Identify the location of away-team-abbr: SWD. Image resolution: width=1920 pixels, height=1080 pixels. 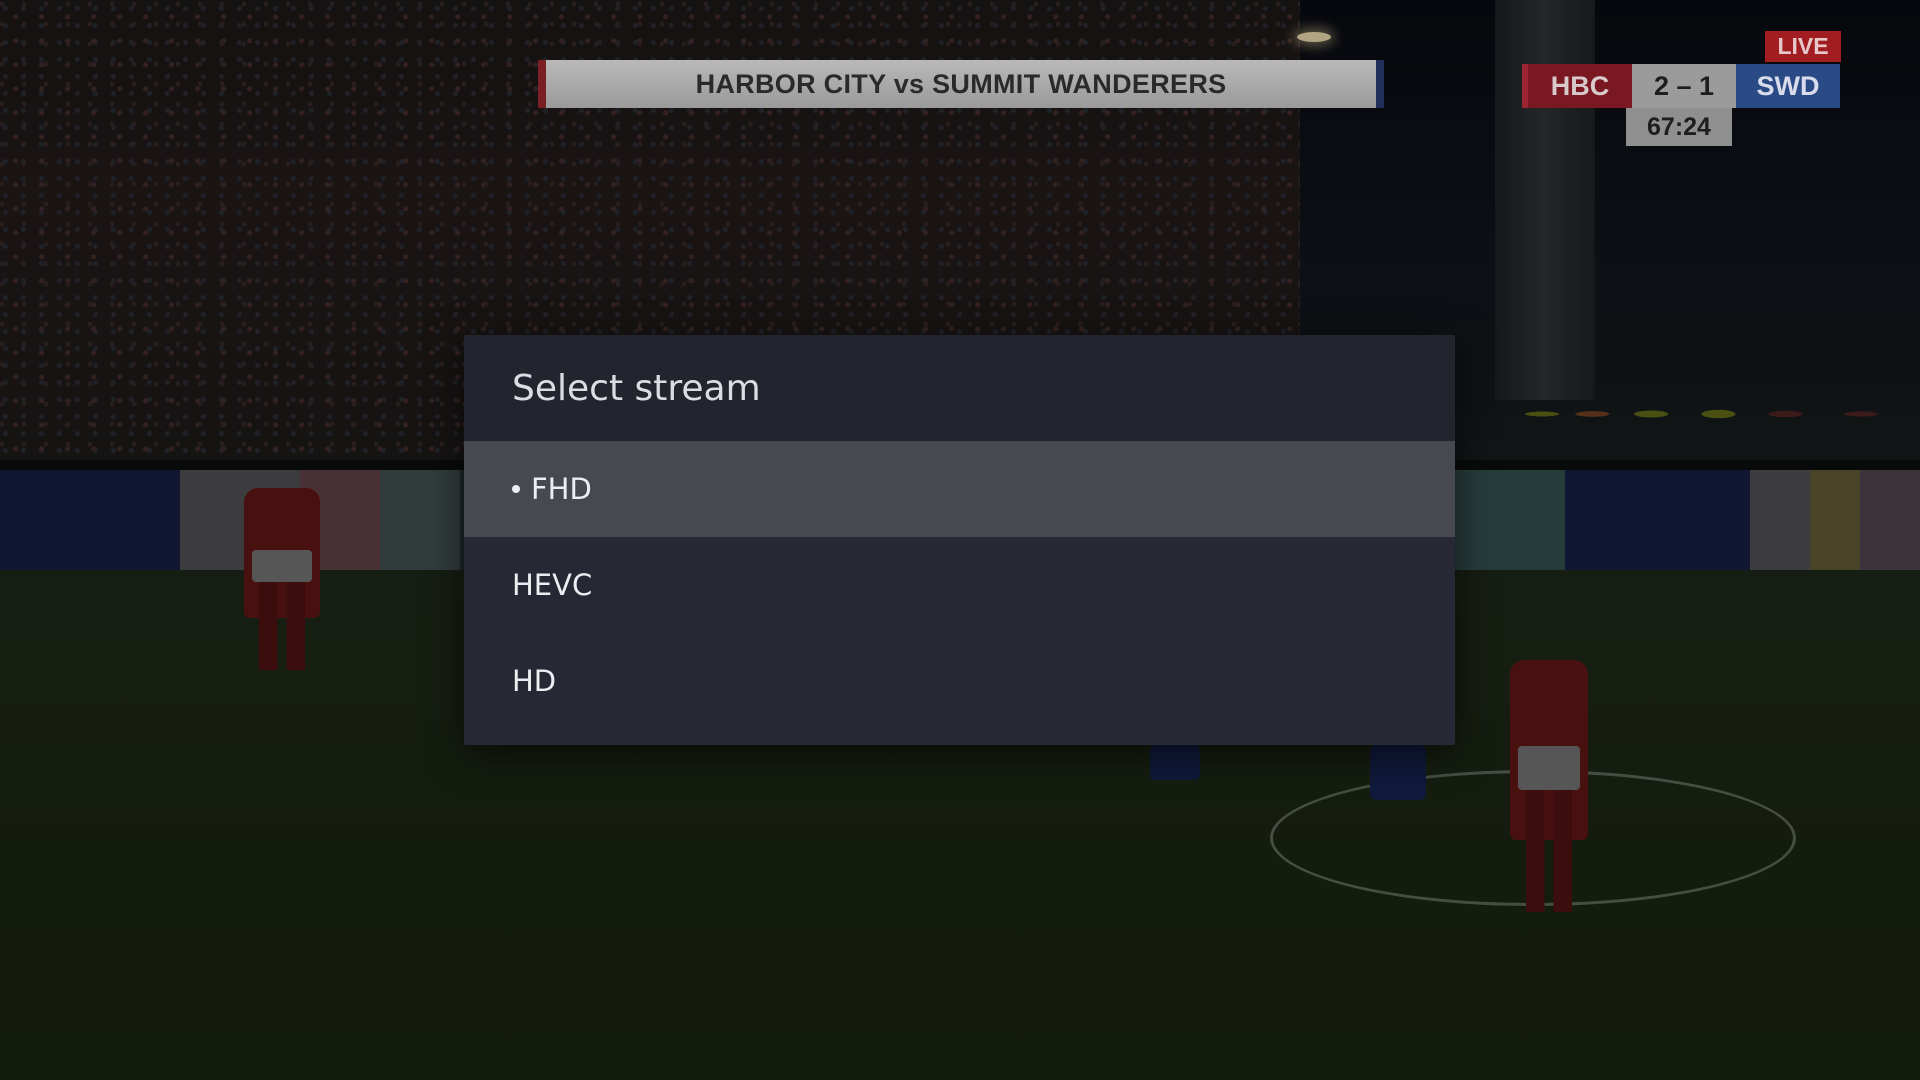
(1788, 86).